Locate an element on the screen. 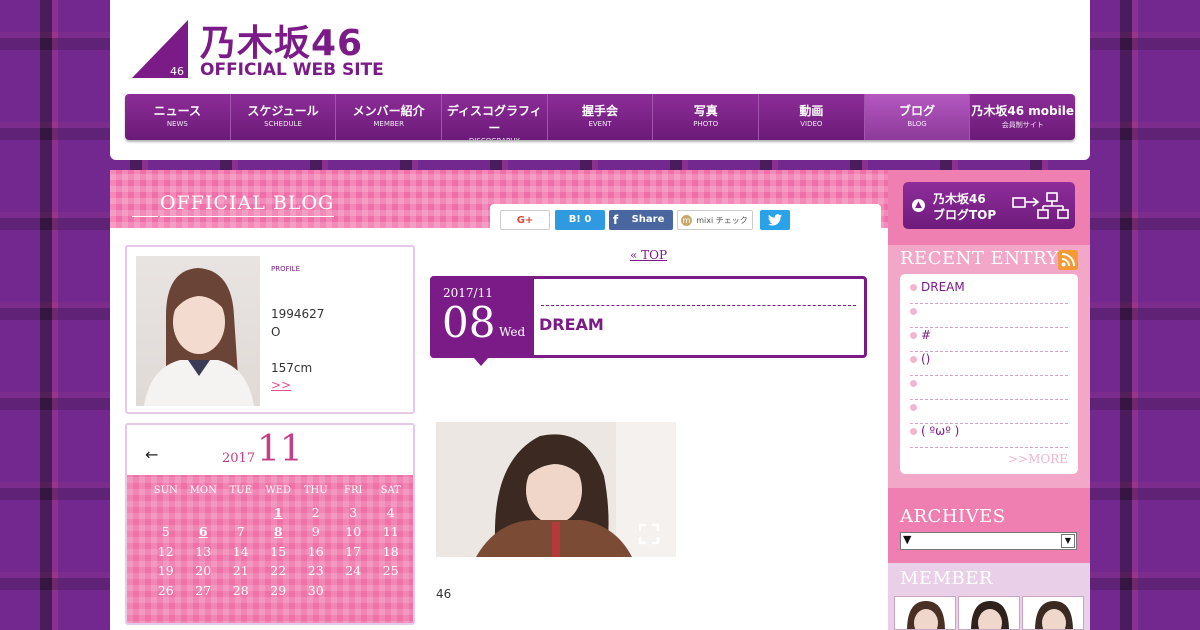 Image resolution: width=1200 pixels, height=630 pixels. twitter-share-button is located at coordinates (775, 220).